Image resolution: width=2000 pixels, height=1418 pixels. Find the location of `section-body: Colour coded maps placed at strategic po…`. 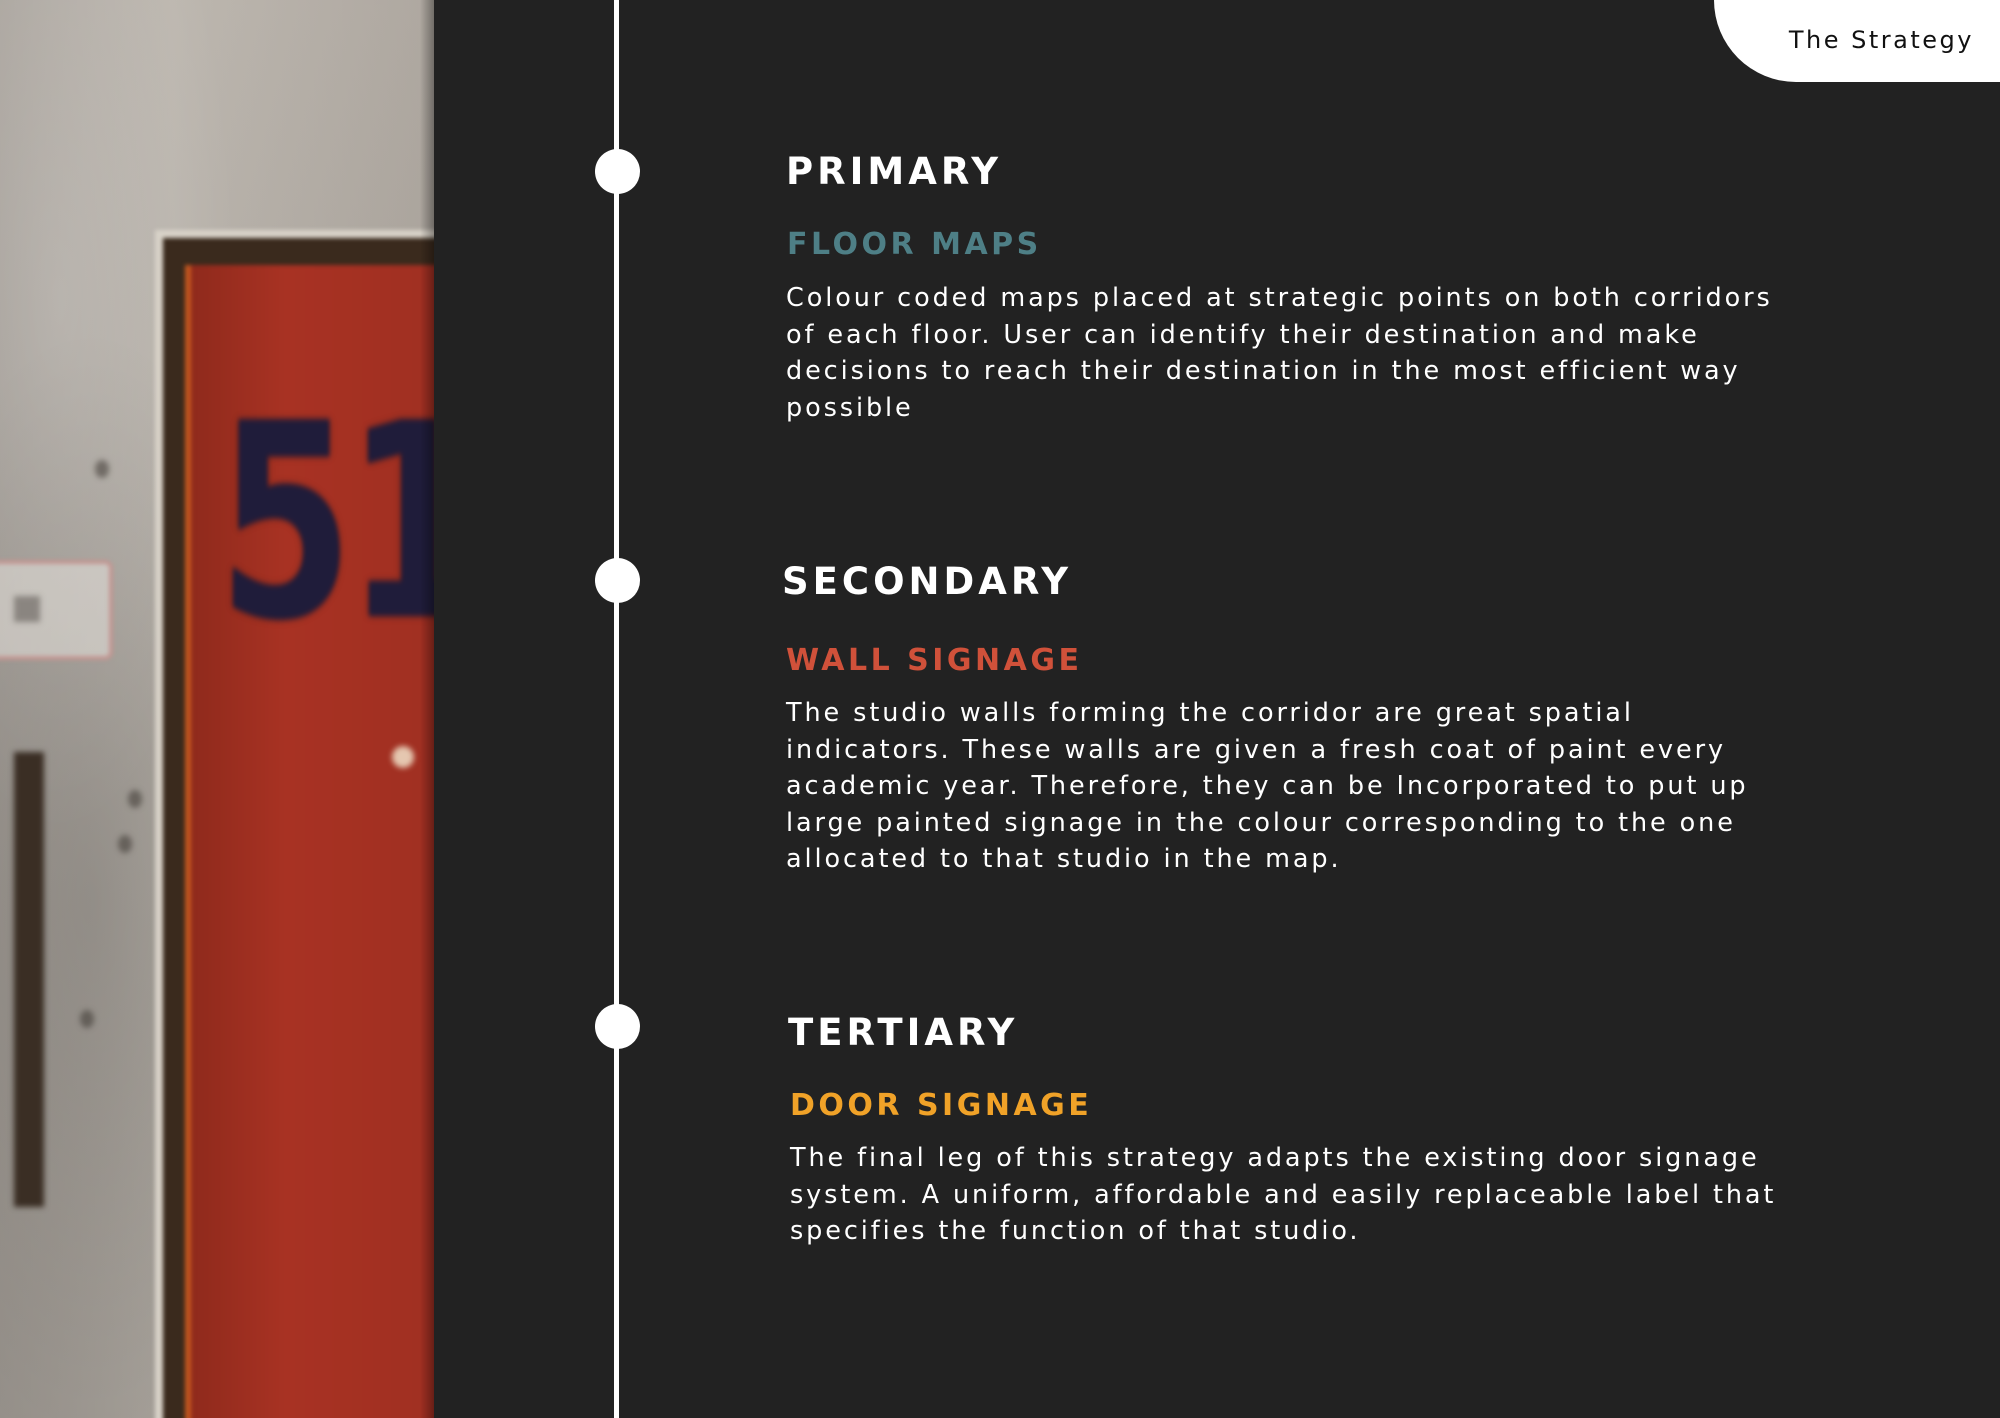

section-body: Colour coded maps placed at strategic po… is located at coordinates (1279, 353).